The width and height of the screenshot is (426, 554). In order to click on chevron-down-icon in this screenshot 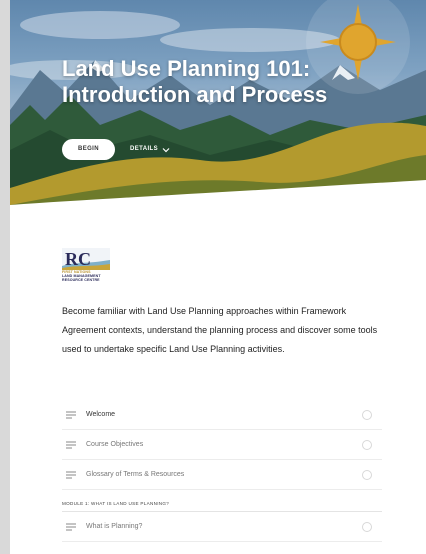, I will do `click(166, 149)`.